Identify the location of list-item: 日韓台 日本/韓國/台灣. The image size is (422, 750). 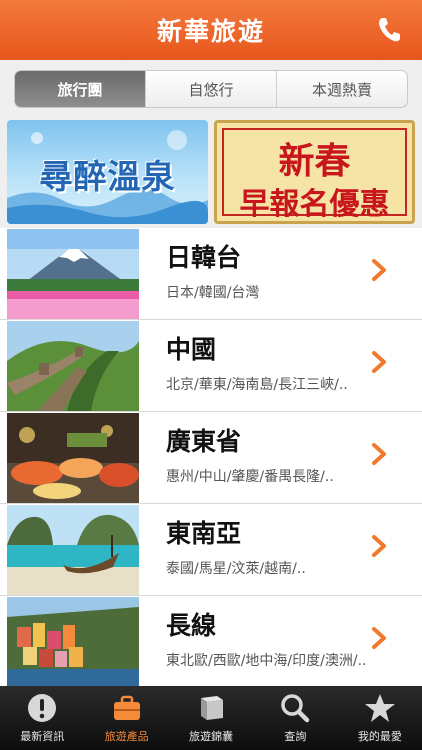
(211, 274).